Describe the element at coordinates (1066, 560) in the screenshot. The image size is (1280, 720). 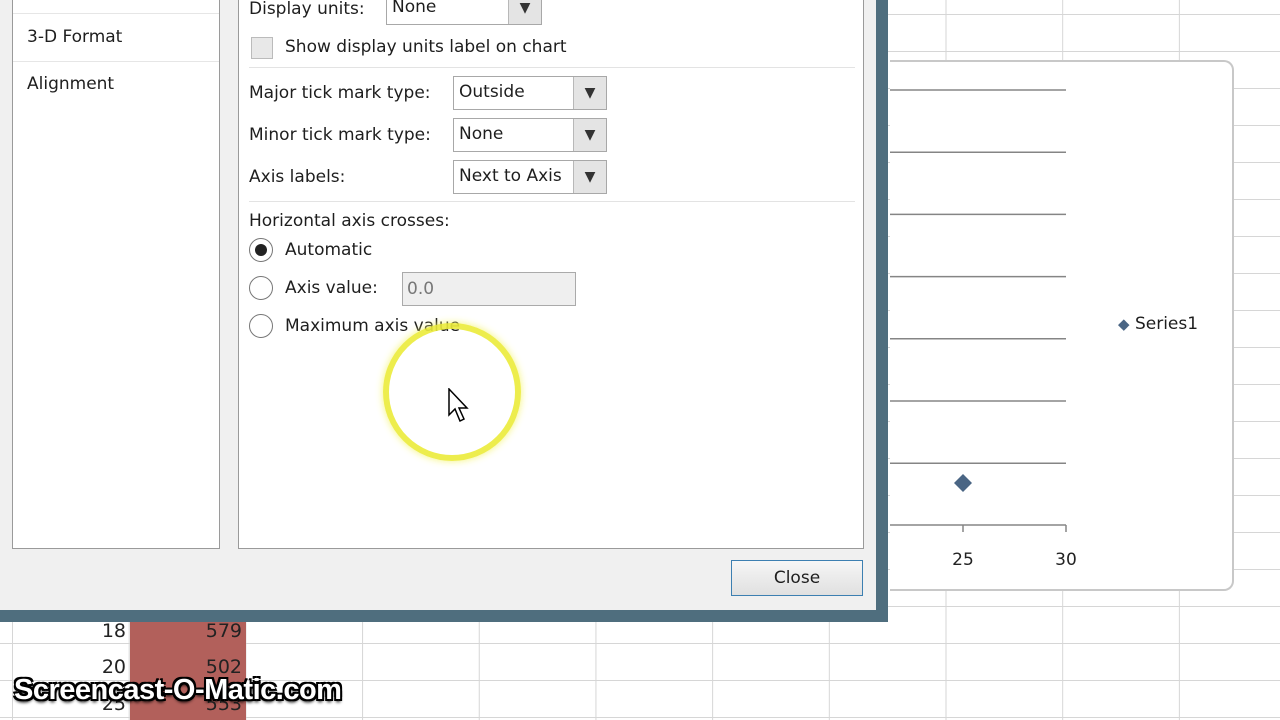
I see `x-tick-label: 30` at that location.